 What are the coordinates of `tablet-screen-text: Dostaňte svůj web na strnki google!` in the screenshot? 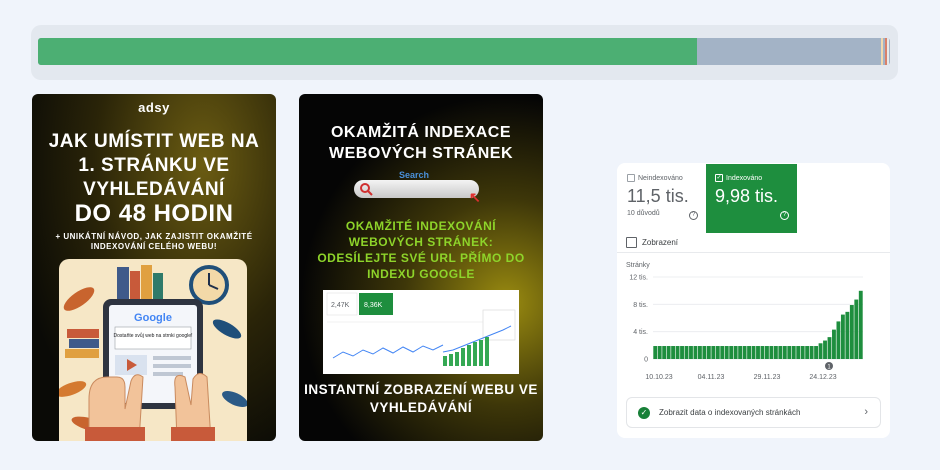 It's located at (153, 335).